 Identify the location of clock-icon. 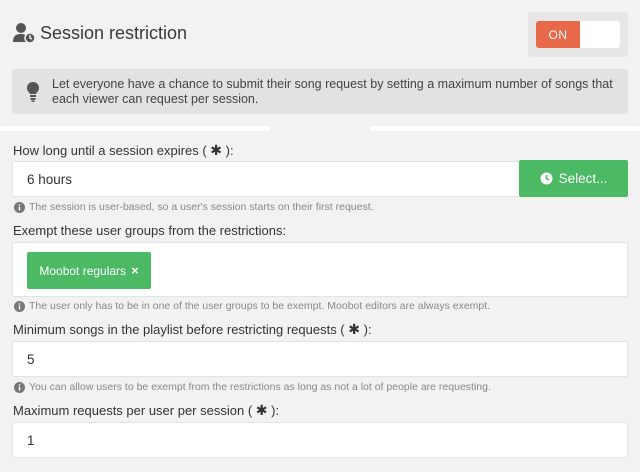
(546, 178).